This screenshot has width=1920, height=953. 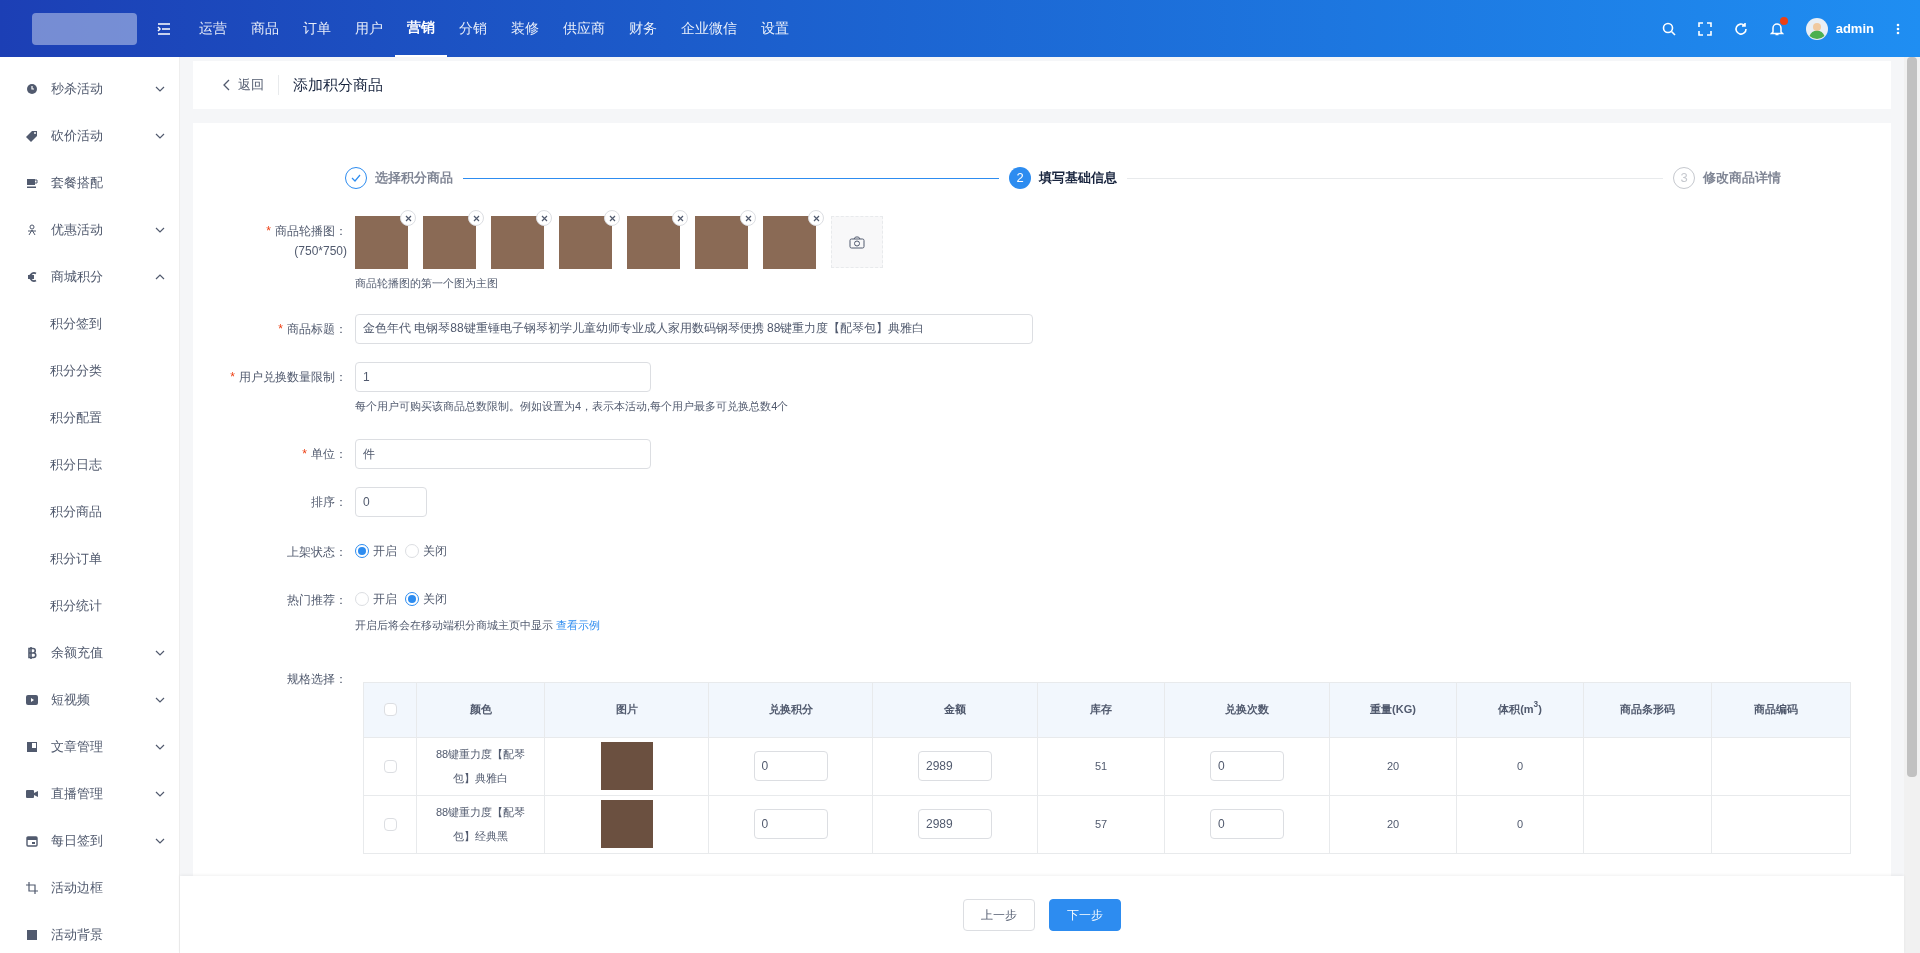 What do you see at coordinates (999, 914) in the screenshot?
I see `step-button: 上一步` at bounding box center [999, 914].